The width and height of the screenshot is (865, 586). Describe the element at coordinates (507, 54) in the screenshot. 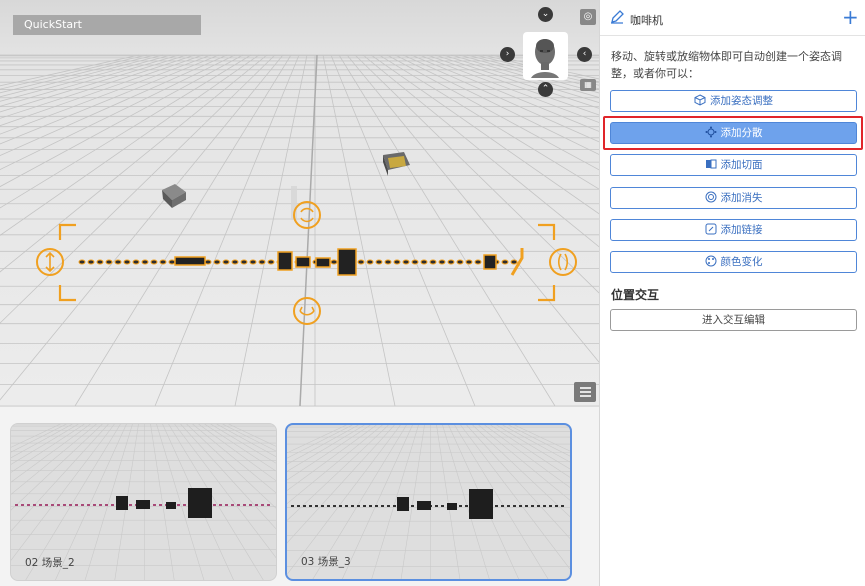

I see `chevron-right-icon: ›` at that location.